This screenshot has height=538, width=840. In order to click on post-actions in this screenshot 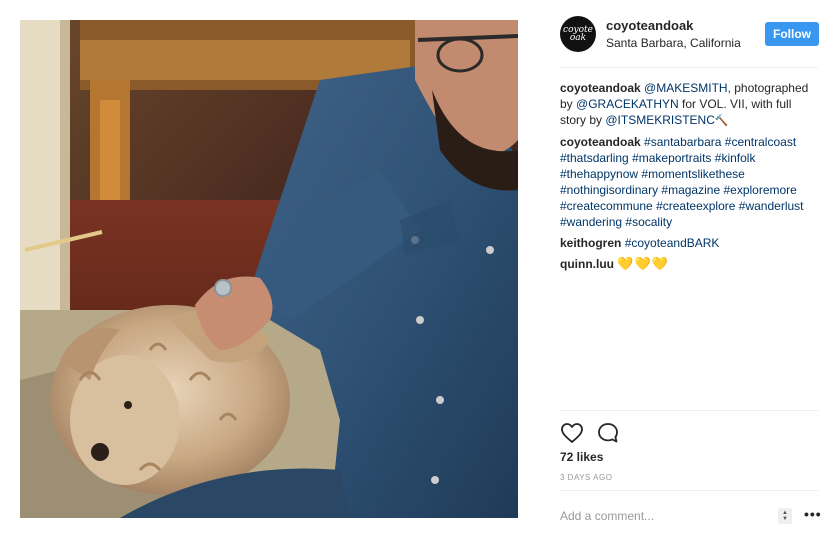, I will do `click(690, 433)`.